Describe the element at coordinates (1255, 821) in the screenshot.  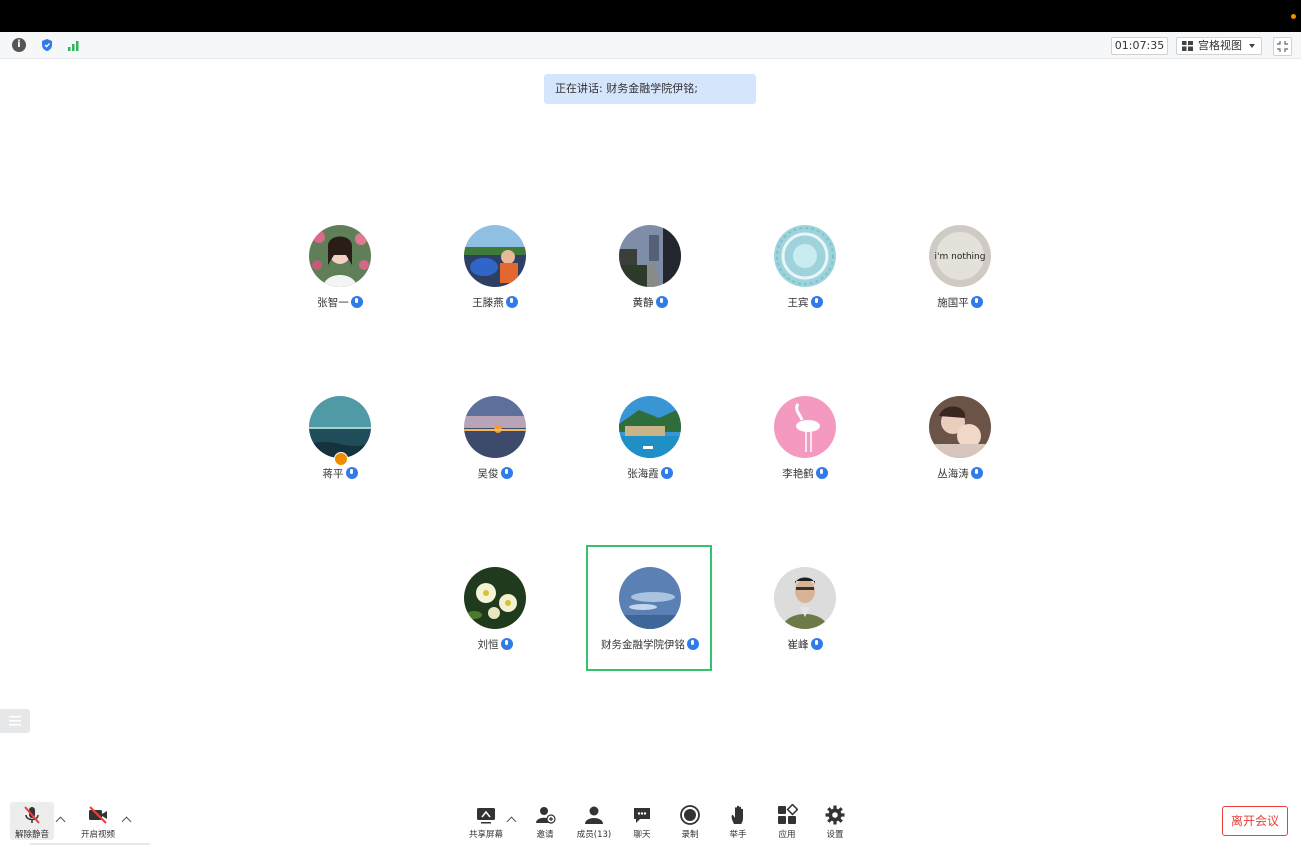
I see `leave-meeting-button: 离开会议` at that location.